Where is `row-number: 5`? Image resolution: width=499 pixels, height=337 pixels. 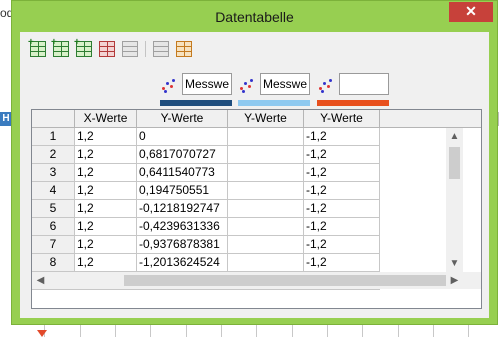 row-number: 5 is located at coordinates (53, 209).